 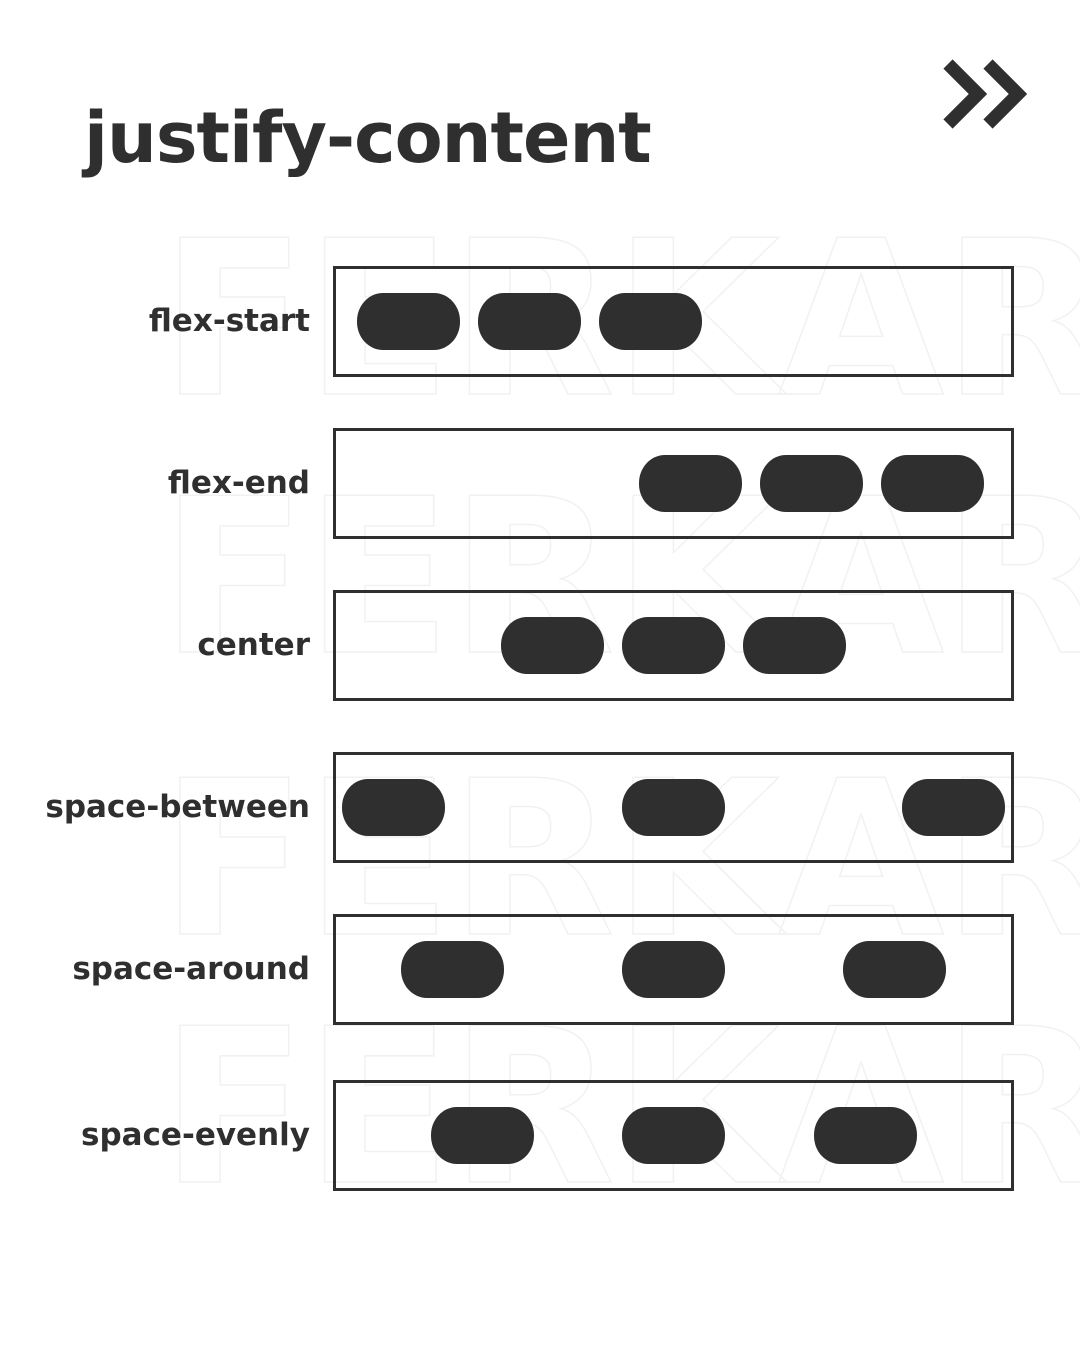 I want to click on row-space-between: space-between, so click(x=540, y=807).